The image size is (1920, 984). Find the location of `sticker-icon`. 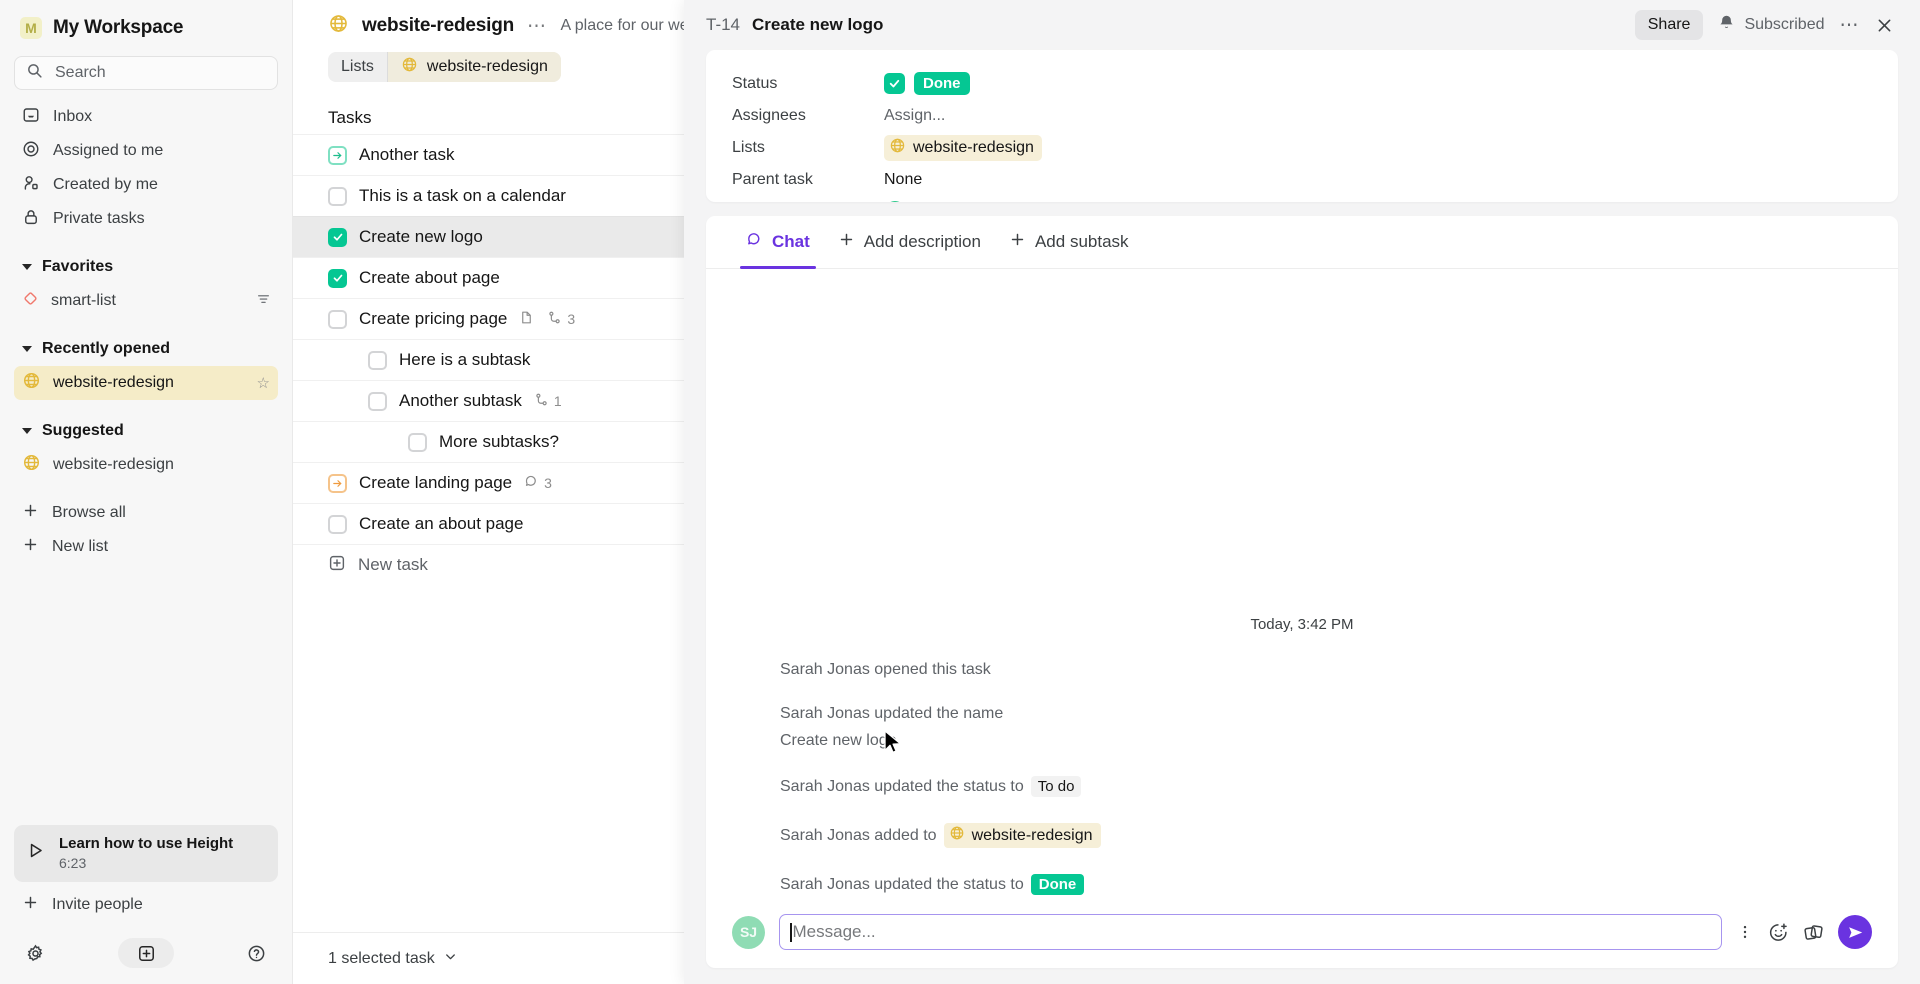

sticker-icon is located at coordinates (1813, 932).